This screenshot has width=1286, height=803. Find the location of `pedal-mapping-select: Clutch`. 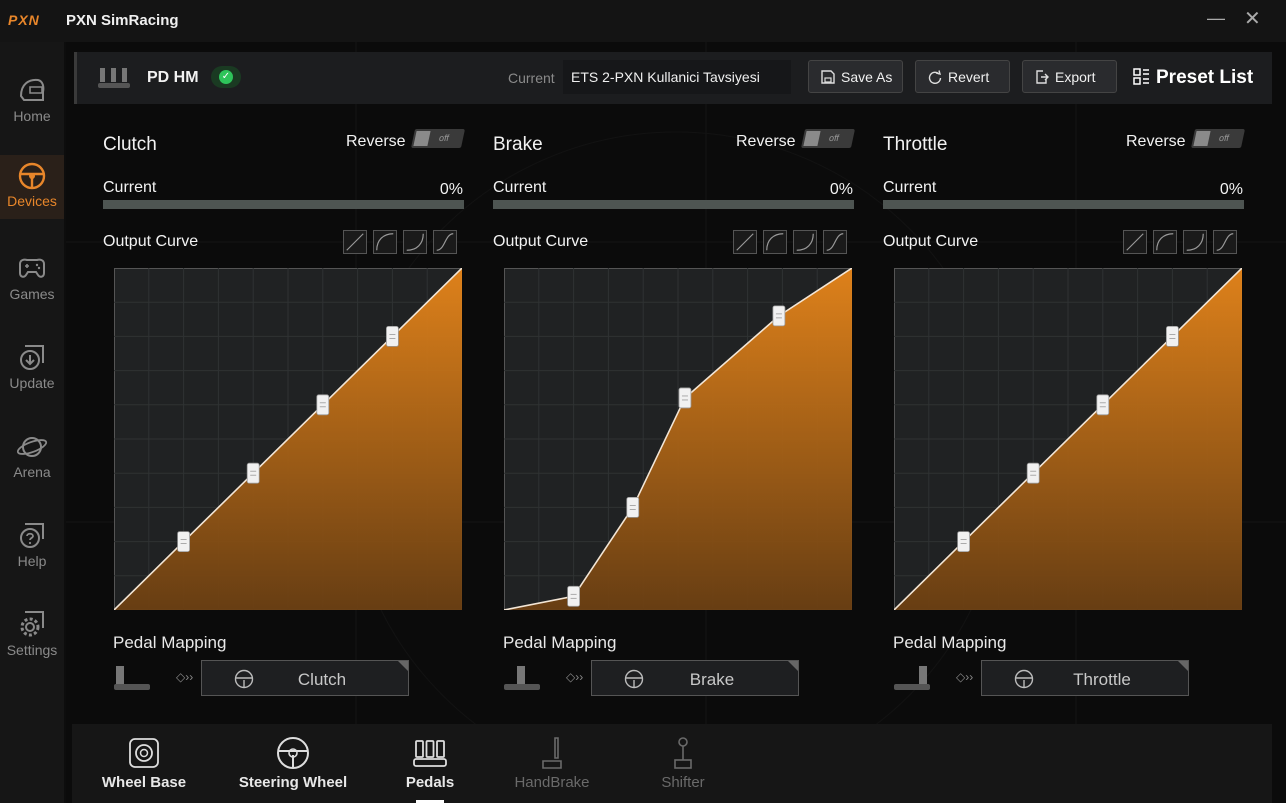

pedal-mapping-select: Clutch is located at coordinates (305, 678).